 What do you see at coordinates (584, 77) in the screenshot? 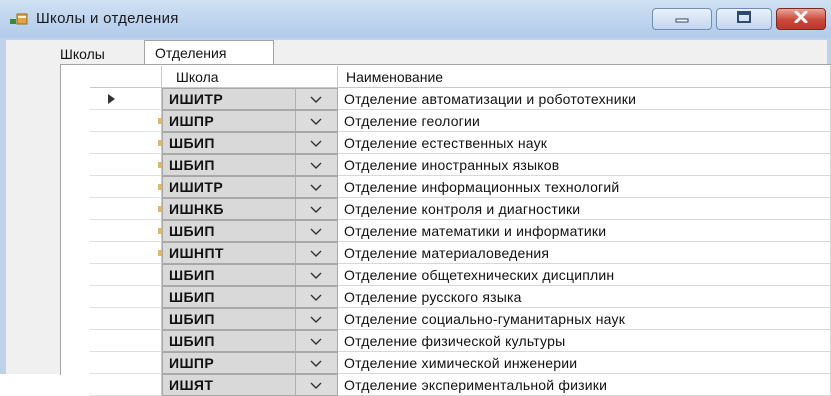
I see `column-header-name: Наименование` at bounding box center [584, 77].